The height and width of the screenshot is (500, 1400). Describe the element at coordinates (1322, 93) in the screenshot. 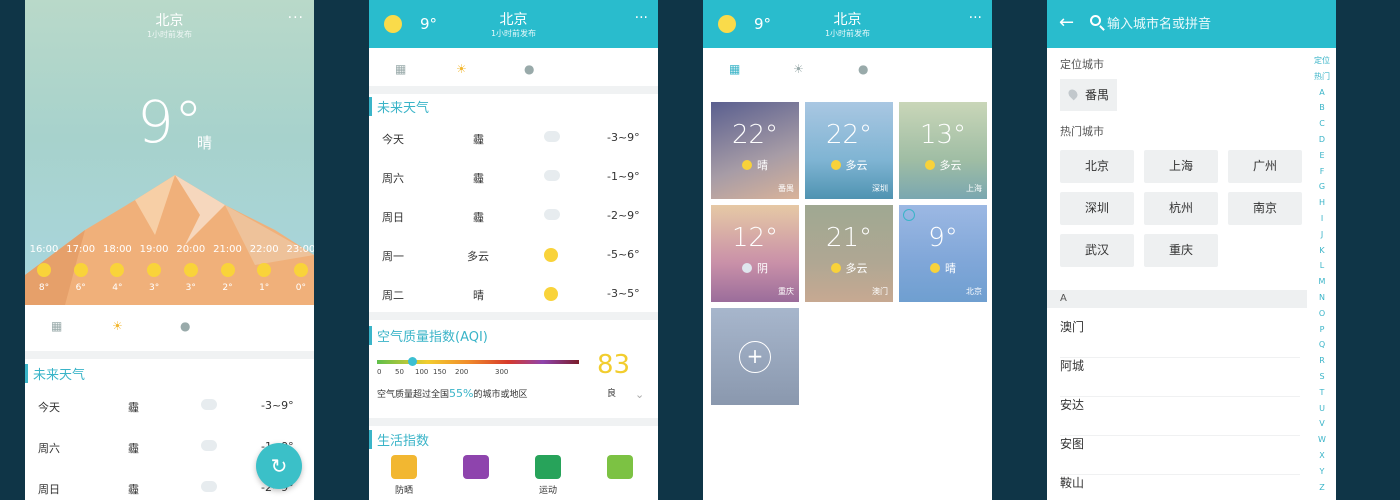

I see `alphabet-index-item: A` at that location.